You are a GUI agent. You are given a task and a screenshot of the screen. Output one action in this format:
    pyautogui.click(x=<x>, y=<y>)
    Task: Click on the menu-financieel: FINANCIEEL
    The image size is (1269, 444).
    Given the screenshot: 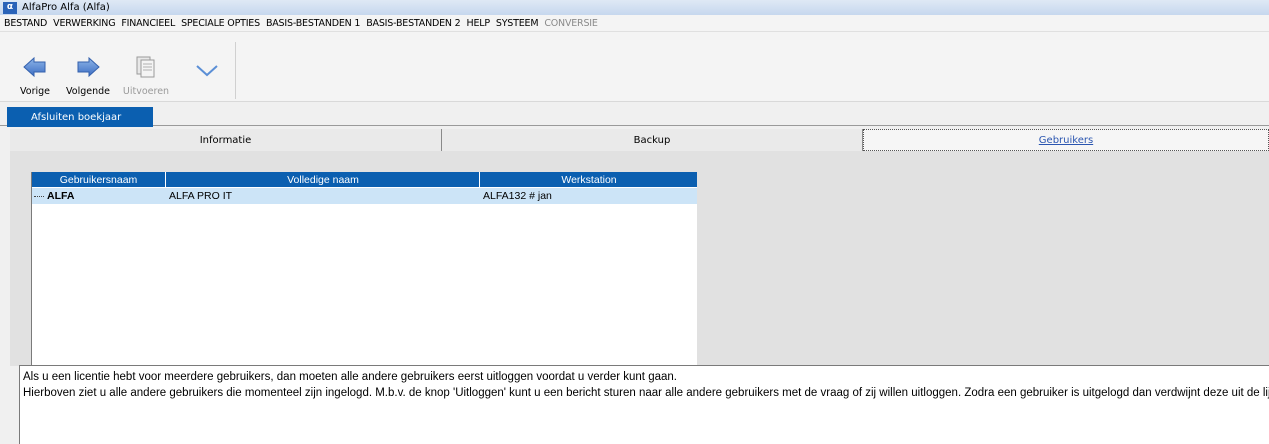 What is the action you would take?
    pyautogui.click(x=148, y=23)
    